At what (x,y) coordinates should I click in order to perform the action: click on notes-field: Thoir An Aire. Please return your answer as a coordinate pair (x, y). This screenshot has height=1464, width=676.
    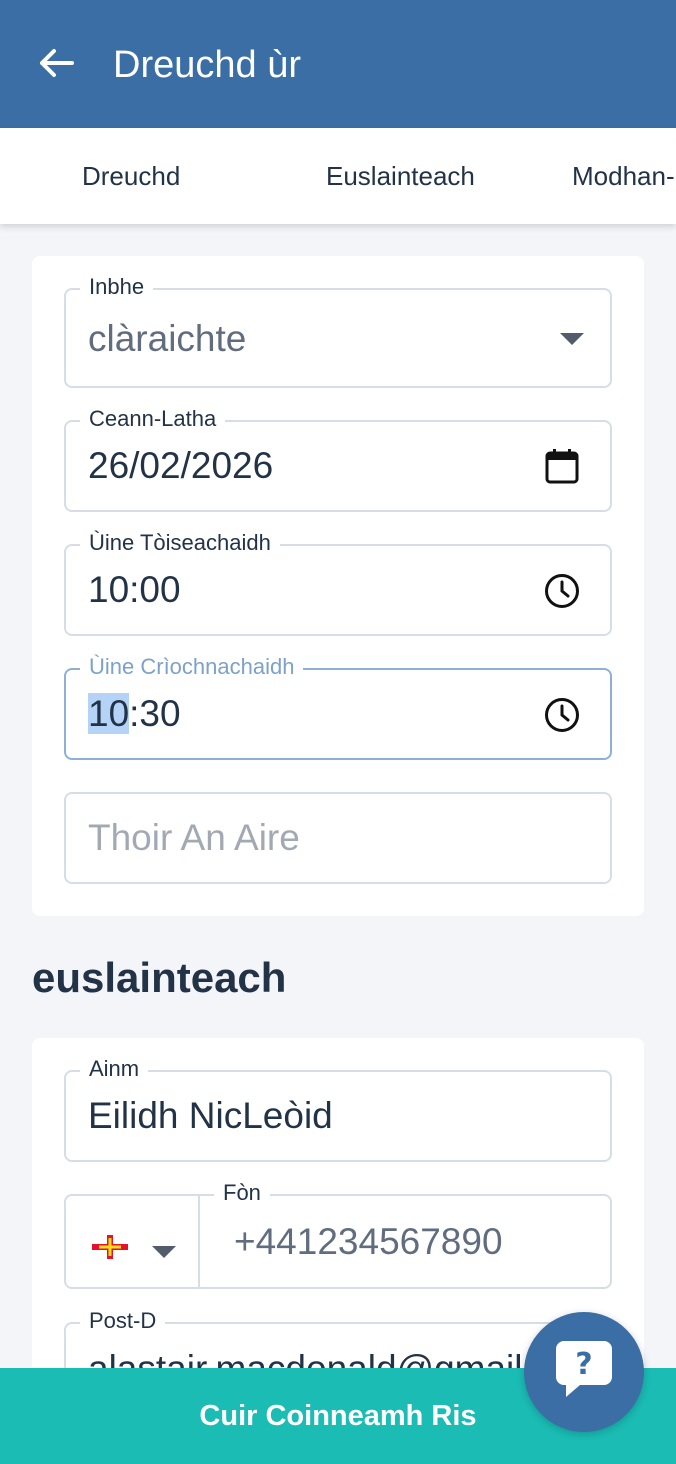
    Looking at the image, I should click on (338, 838).